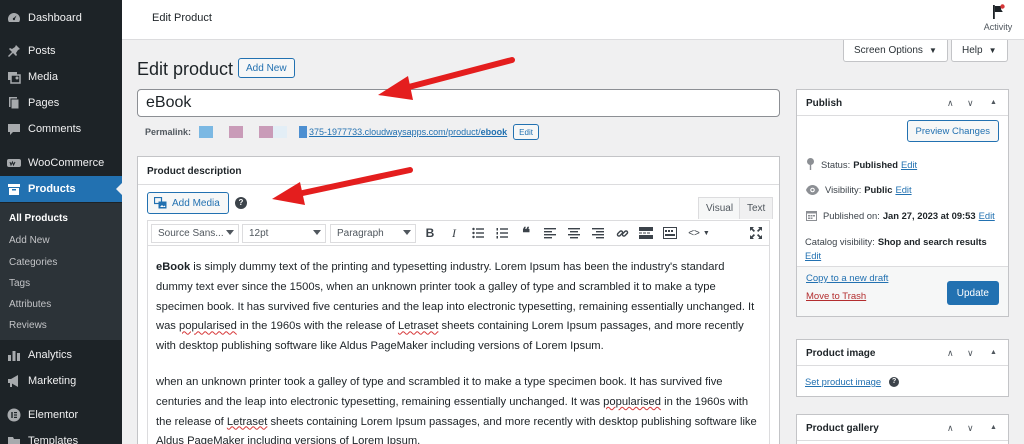  What do you see at coordinates (418, 326) in the screenshot?
I see `misspelled-word: Letraset` at bounding box center [418, 326].